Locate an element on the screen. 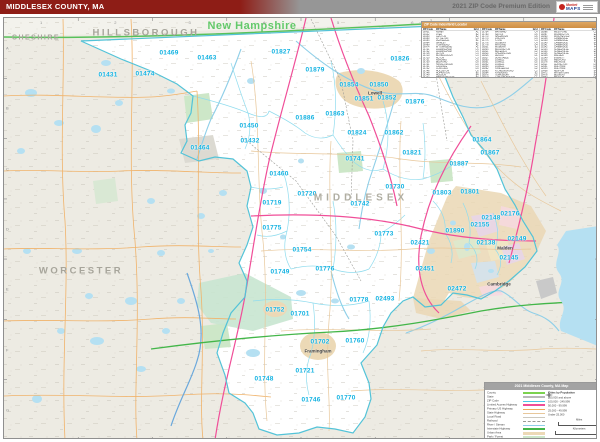  zip-code-label: 01886 is located at coordinates (305, 118).